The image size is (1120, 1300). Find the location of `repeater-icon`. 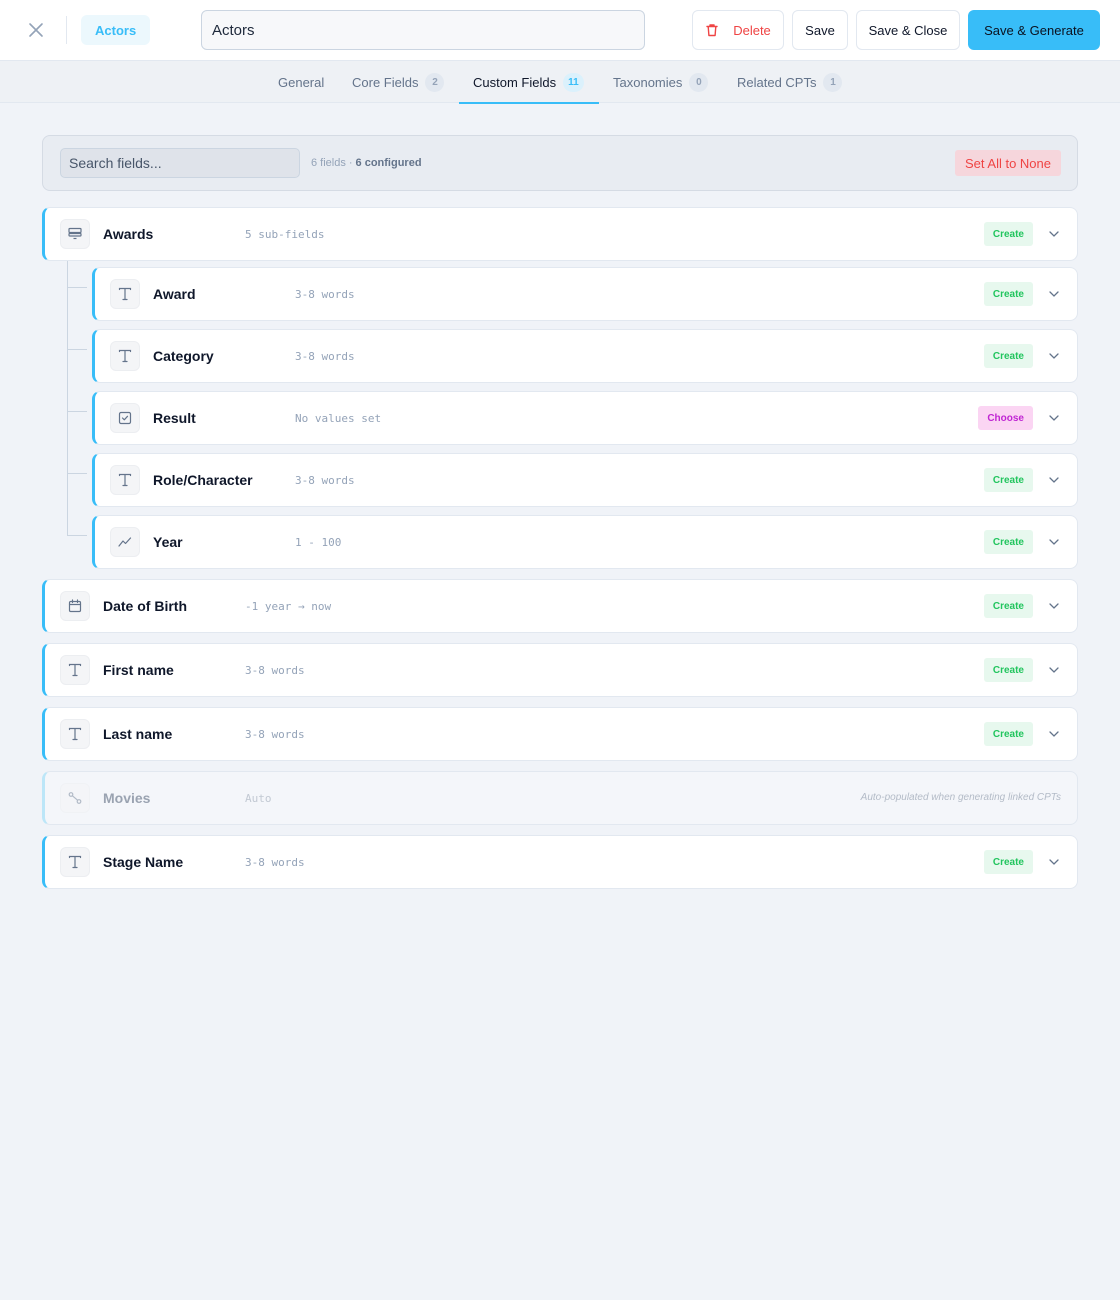

repeater-icon is located at coordinates (75, 234).